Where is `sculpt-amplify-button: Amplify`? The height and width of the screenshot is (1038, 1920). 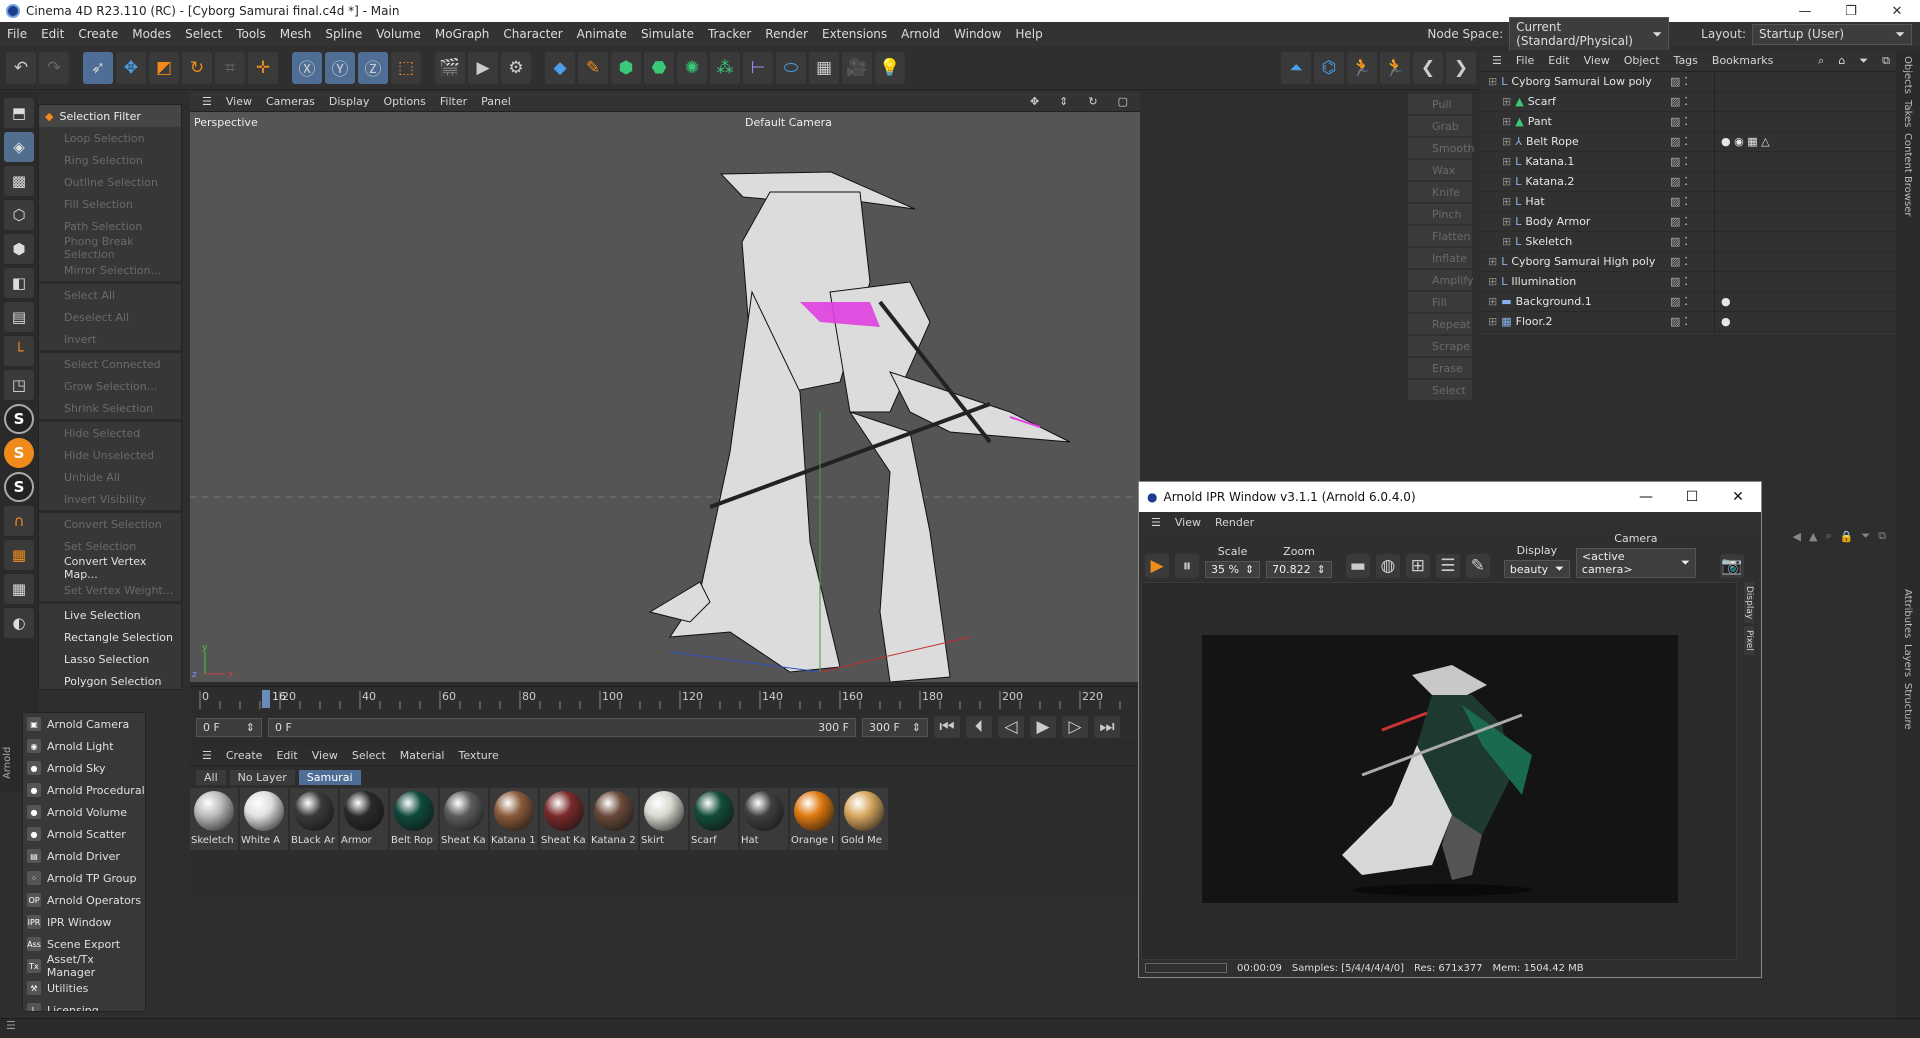 sculpt-amplify-button: Amplify is located at coordinates (1441, 280).